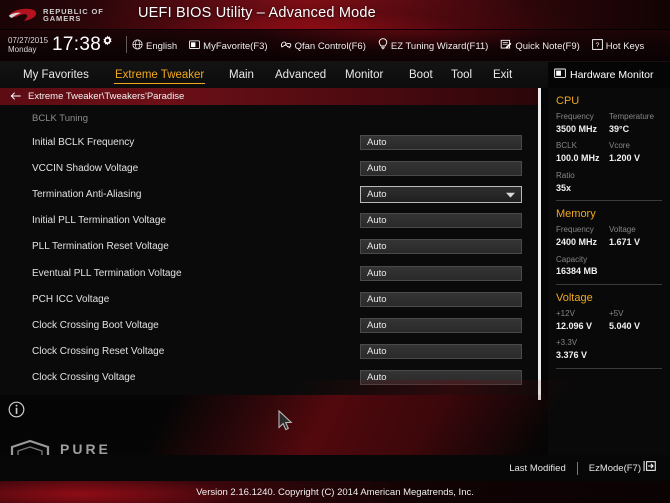 The image size is (670, 503). Describe the element at coordinates (625, 325) in the screenshot. I see `hwm-reading-value: 5.040 V` at that location.